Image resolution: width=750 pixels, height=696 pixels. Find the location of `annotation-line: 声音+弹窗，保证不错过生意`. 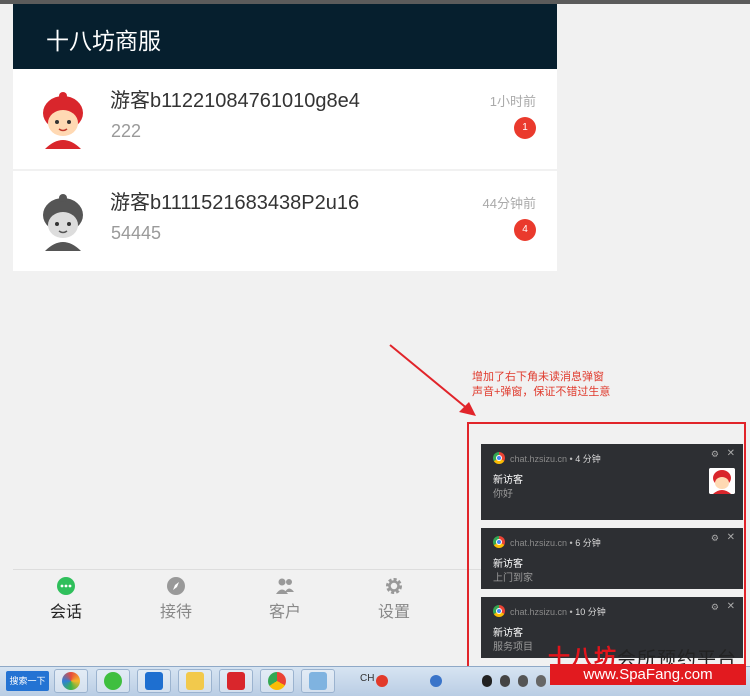

annotation-line: 声音+弹窗，保证不错过生意 is located at coordinates (541, 392).